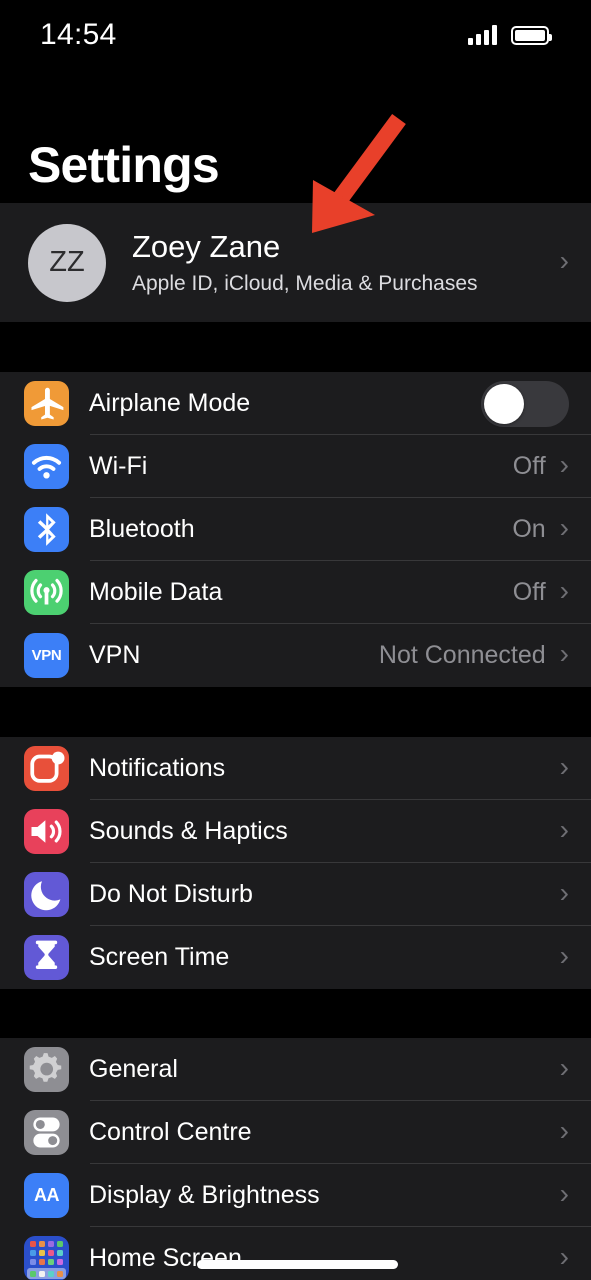 The image size is (591, 1280). What do you see at coordinates (295, 655) in the screenshot?
I see `settings-row-vpn: VPN VPN Not Connected ›` at bounding box center [295, 655].